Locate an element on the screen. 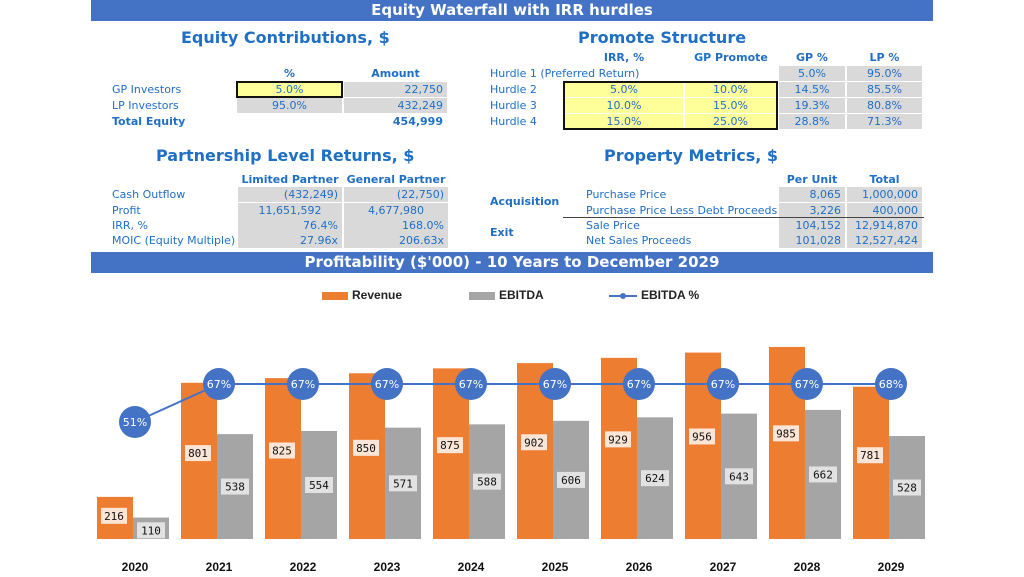 The width and height of the screenshot is (1024, 577). revenue-data-label: 216 is located at coordinates (114, 516).